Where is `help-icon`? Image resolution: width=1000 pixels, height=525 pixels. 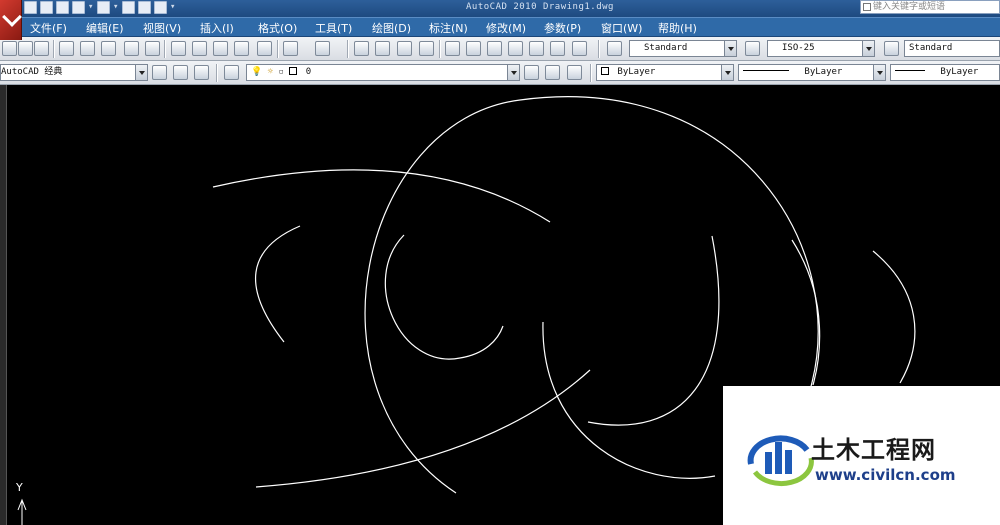 help-icon is located at coordinates (579, 48).